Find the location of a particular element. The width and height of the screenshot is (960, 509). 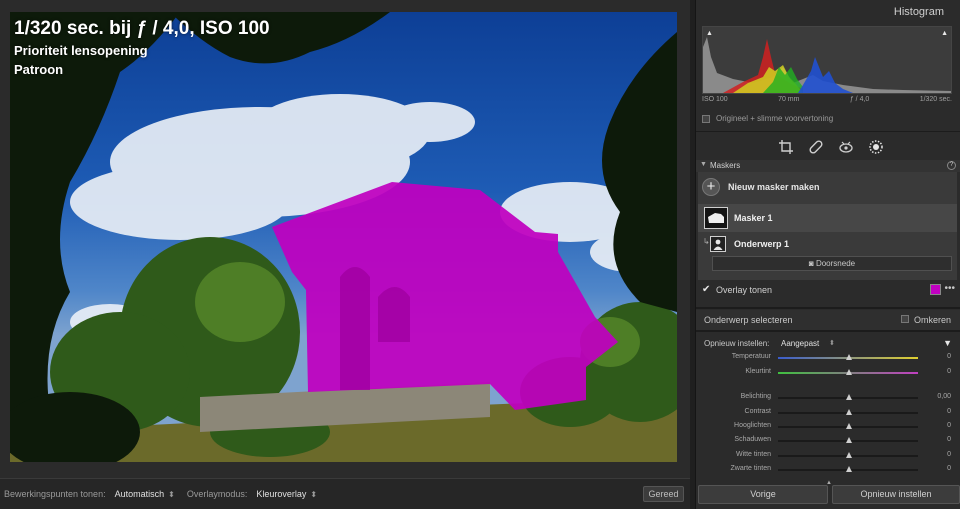

slider-label: Hooglichten is located at coordinates (752, 425).